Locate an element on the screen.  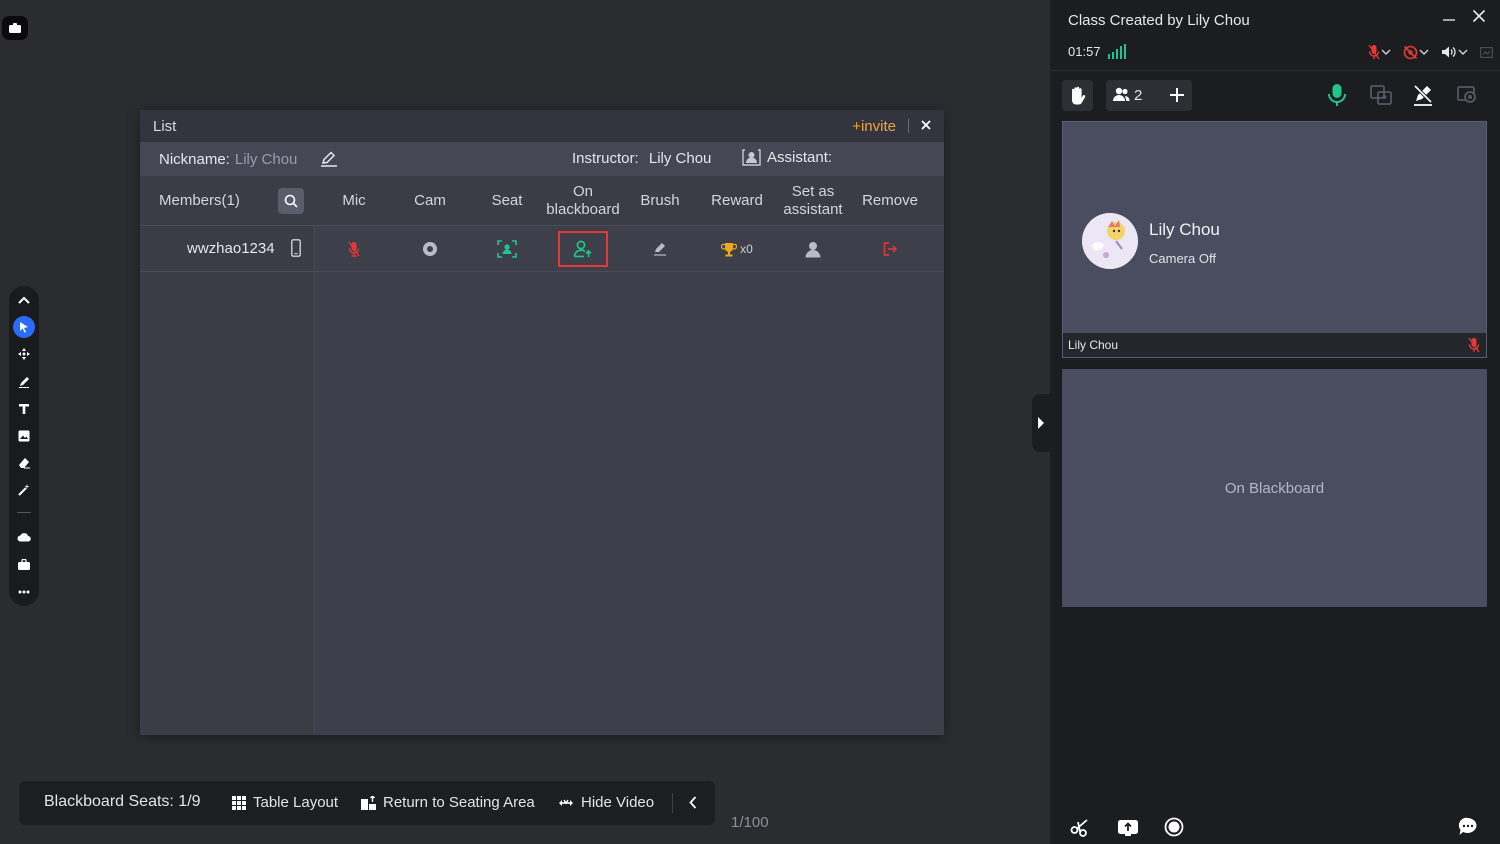
app-logo-icon is located at coordinates (15, 28).